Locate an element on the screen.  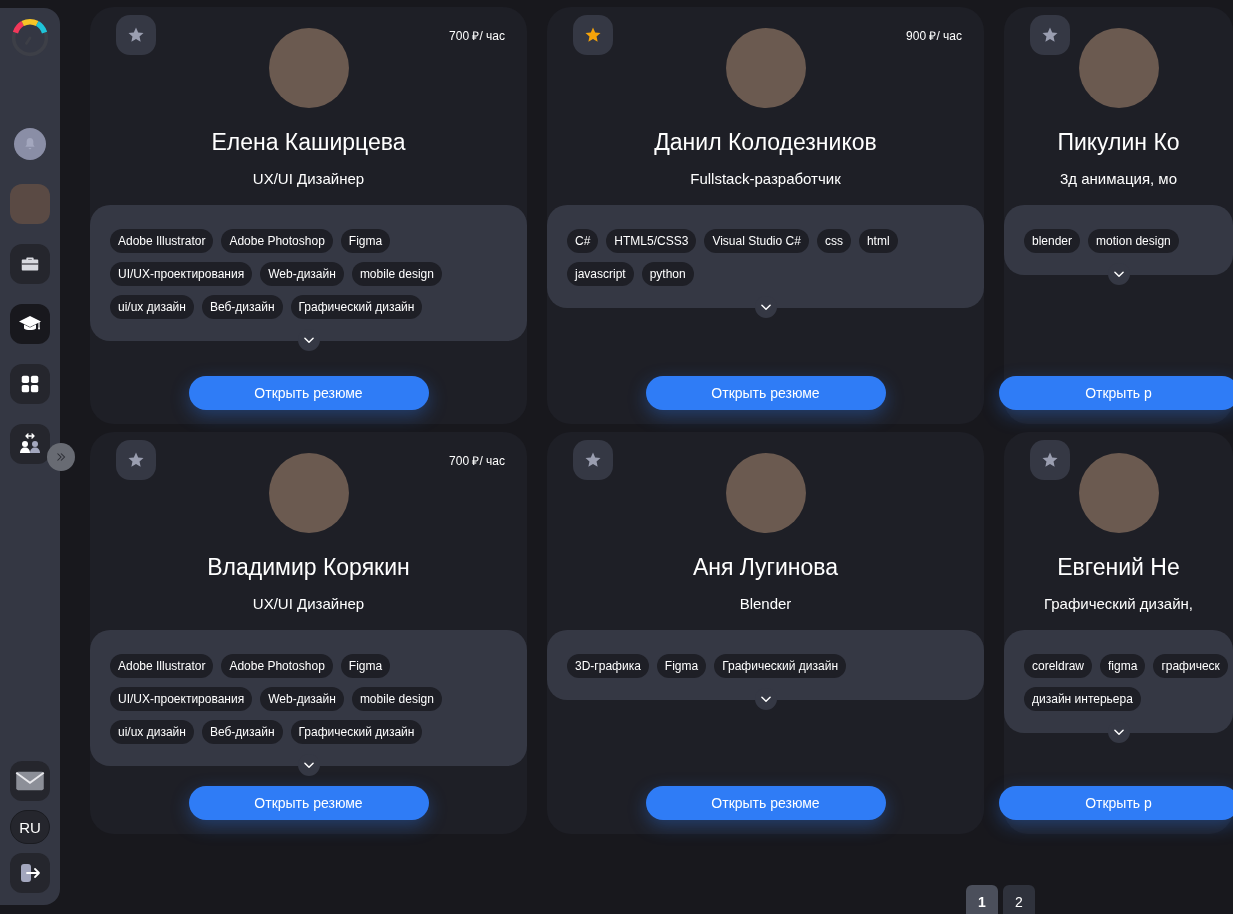
notifications-button is located at coordinates (30, 144).